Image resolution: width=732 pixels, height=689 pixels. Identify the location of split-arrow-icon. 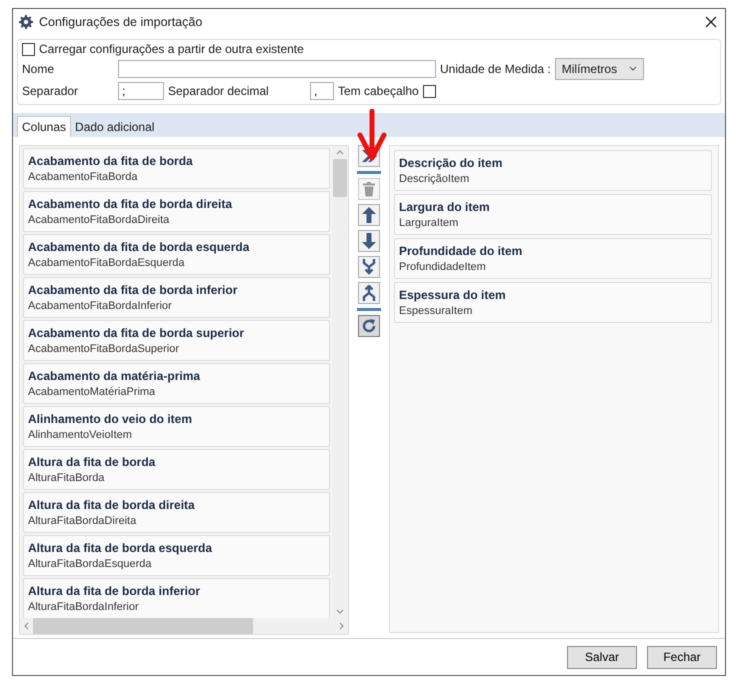
(369, 293).